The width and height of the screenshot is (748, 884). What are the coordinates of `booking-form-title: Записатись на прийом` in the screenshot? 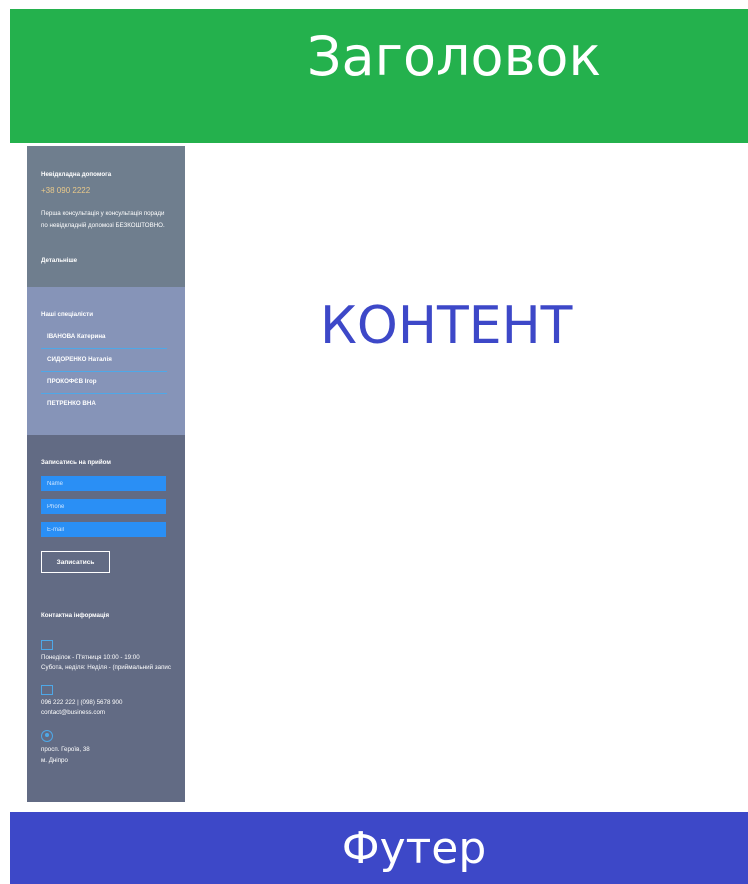 It's located at (76, 462).